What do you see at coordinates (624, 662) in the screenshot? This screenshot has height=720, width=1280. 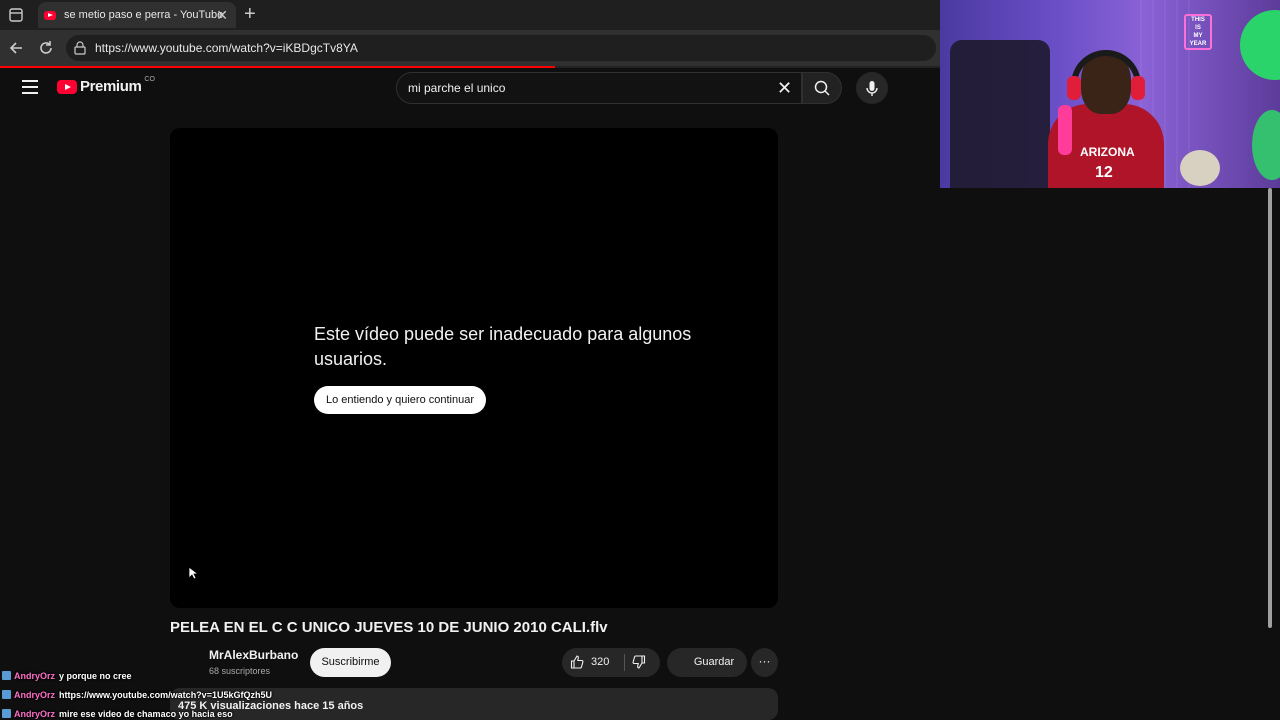 I see `like-divider` at bounding box center [624, 662].